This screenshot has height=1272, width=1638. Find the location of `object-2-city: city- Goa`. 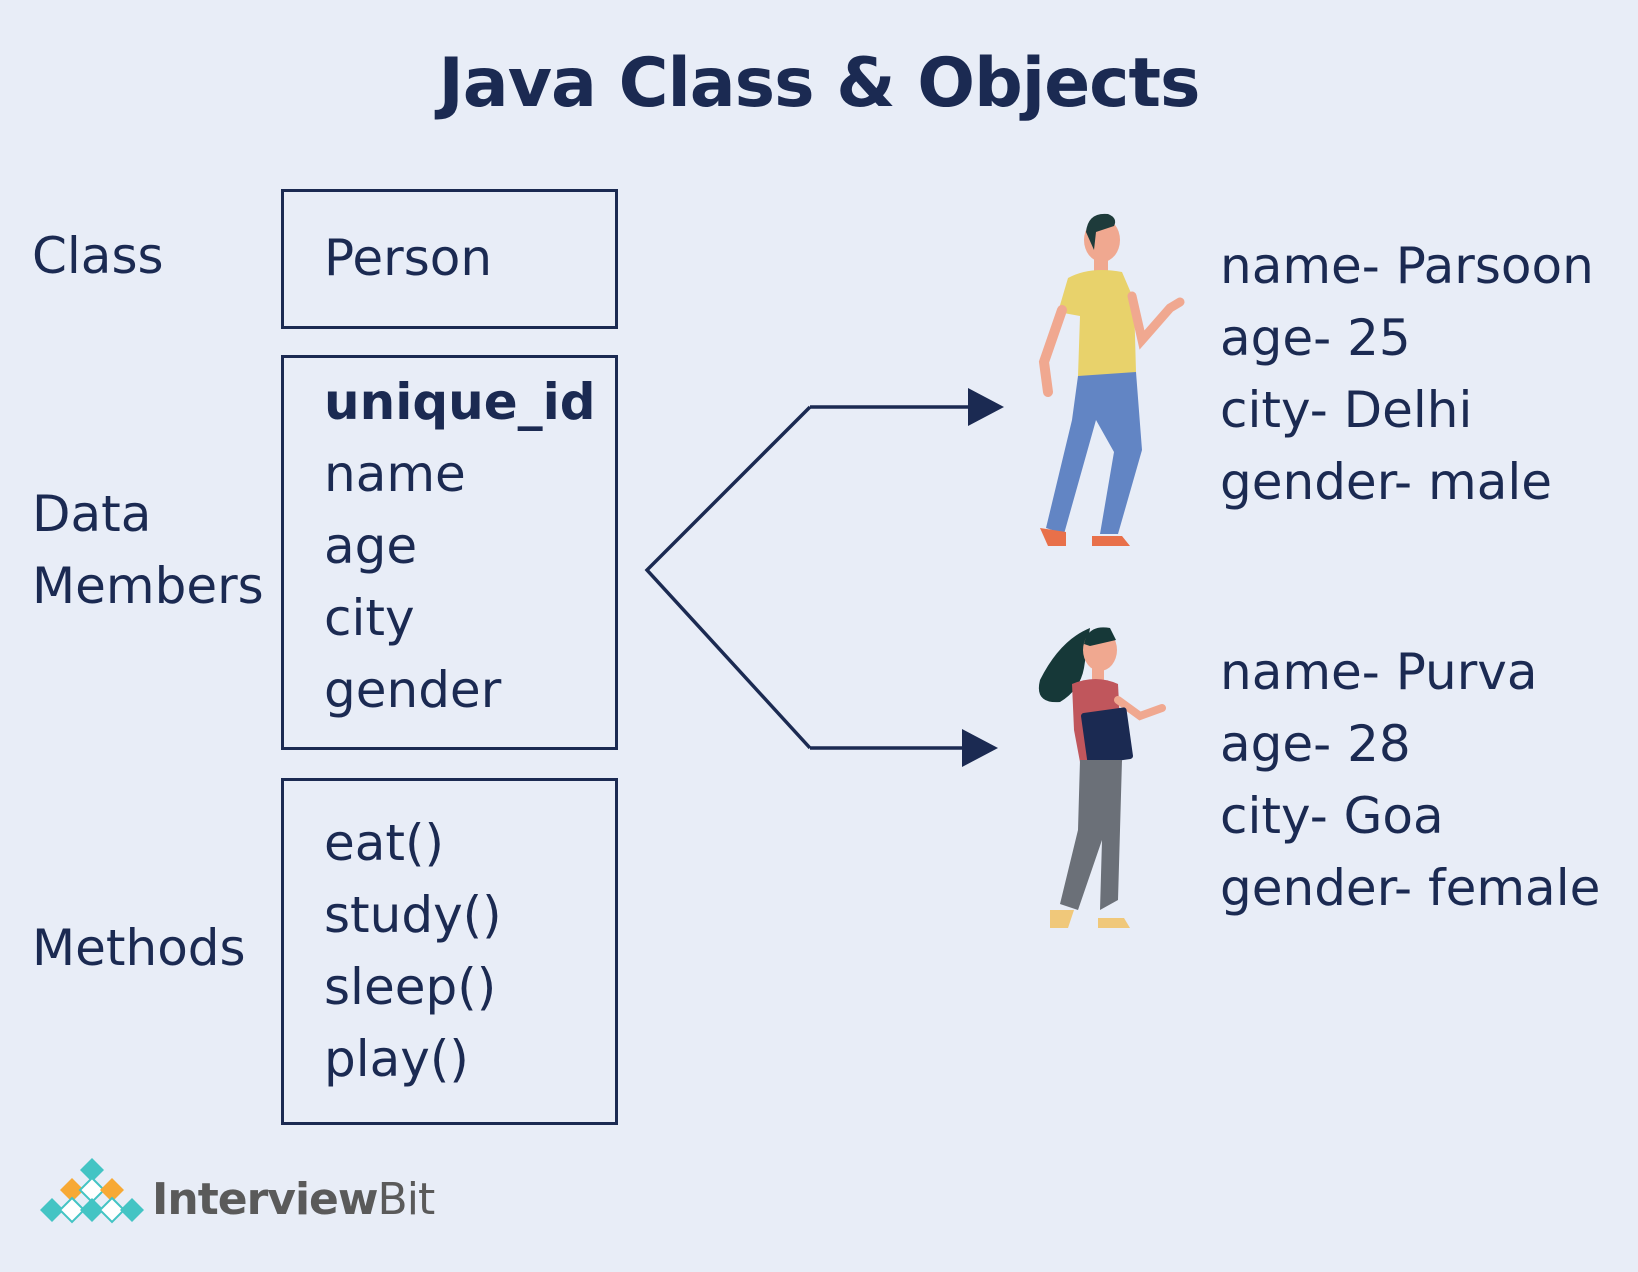

object-2-city: city- Goa is located at coordinates (1332, 816).